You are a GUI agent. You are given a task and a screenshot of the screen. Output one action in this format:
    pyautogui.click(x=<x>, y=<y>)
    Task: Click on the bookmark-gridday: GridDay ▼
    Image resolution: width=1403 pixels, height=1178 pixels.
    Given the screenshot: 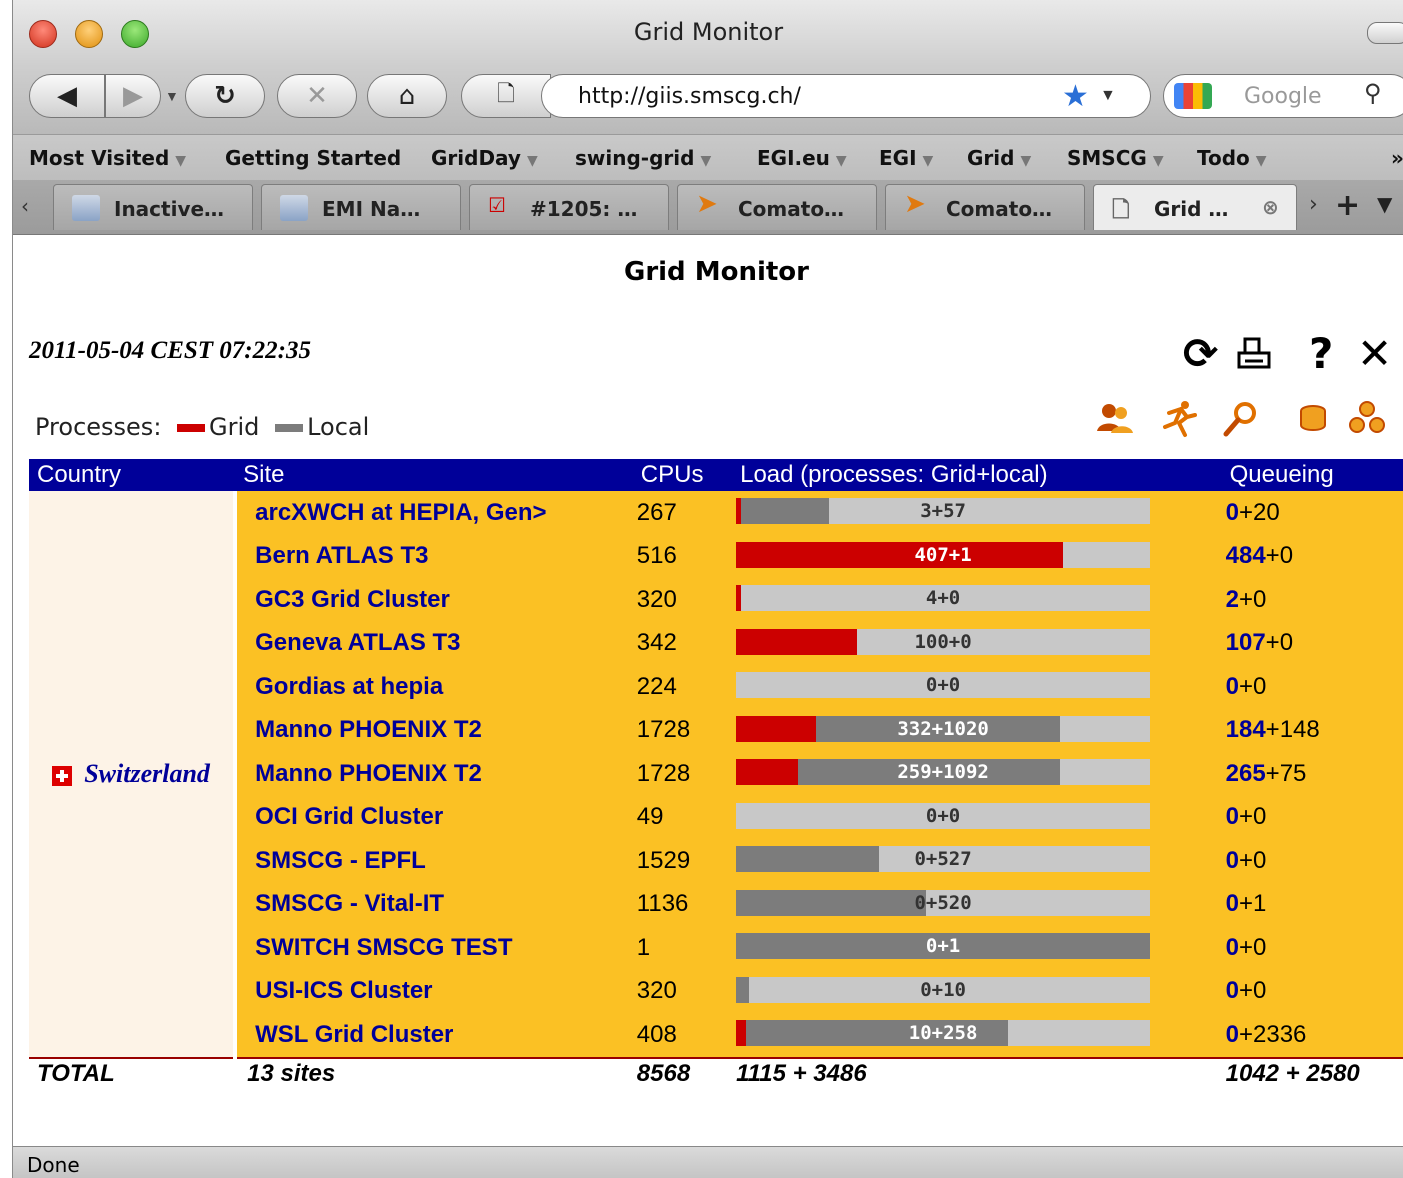 What is the action you would take?
    pyautogui.click(x=484, y=158)
    